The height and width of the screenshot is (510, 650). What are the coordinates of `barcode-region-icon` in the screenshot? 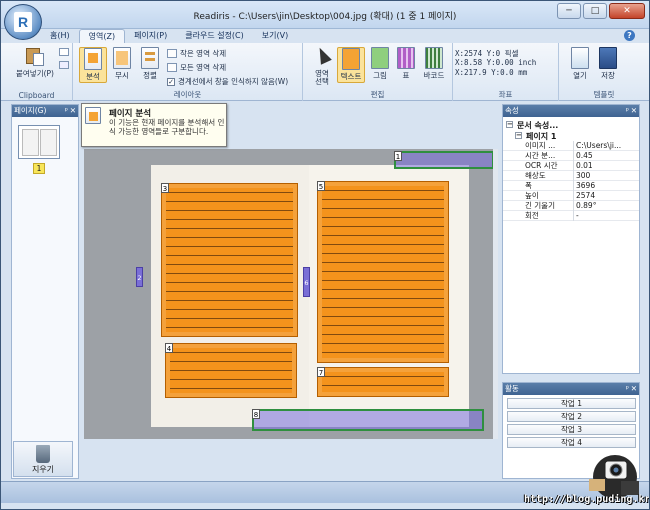 It's located at (434, 58).